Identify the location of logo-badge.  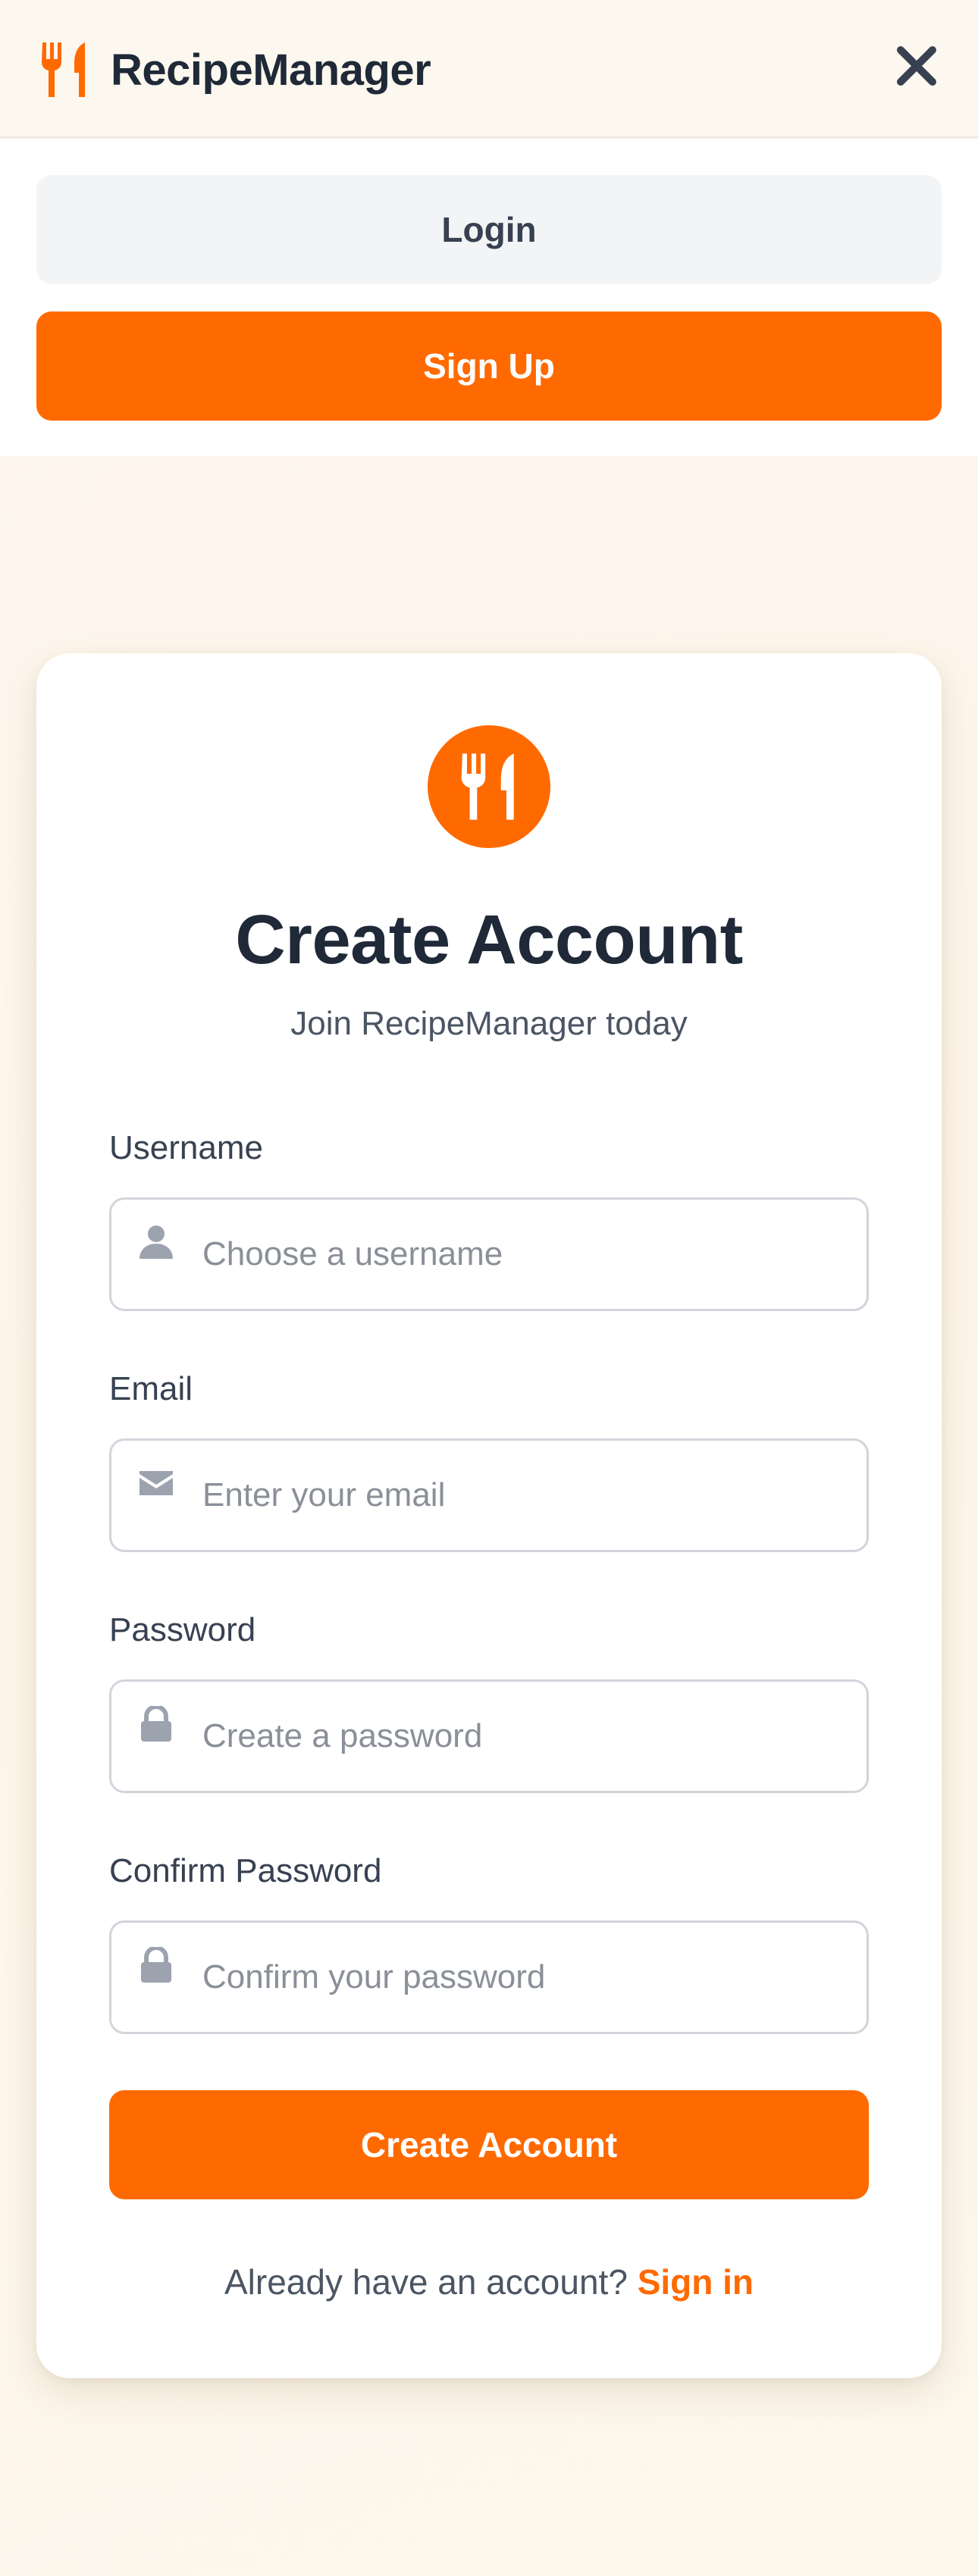
(489, 786).